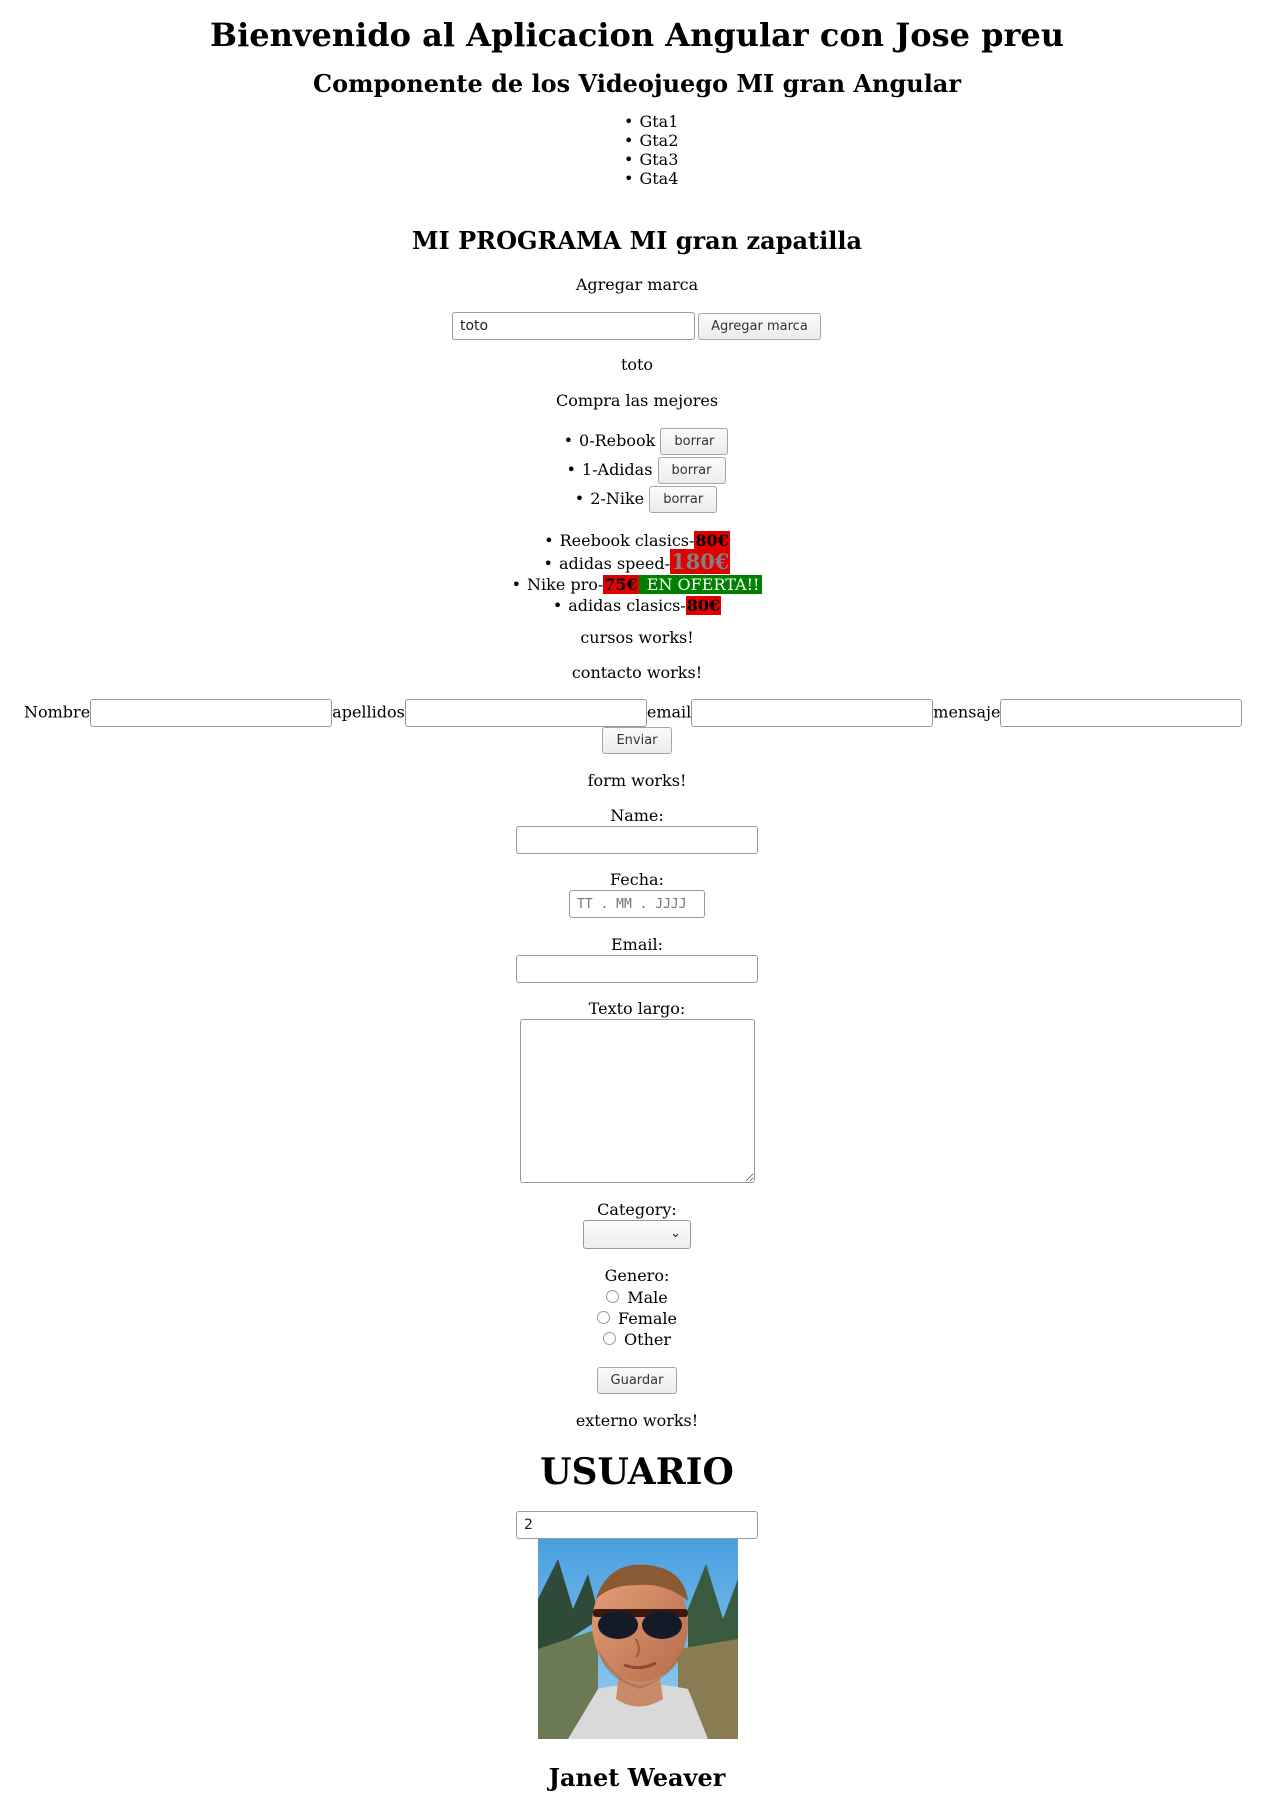 The height and width of the screenshot is (1811, 1274). I want to click on category-select: ⌄, so click(637, 1234).